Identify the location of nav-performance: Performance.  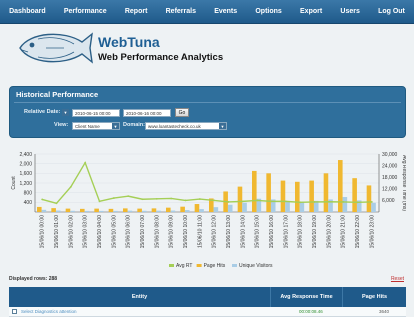
(85, 11).